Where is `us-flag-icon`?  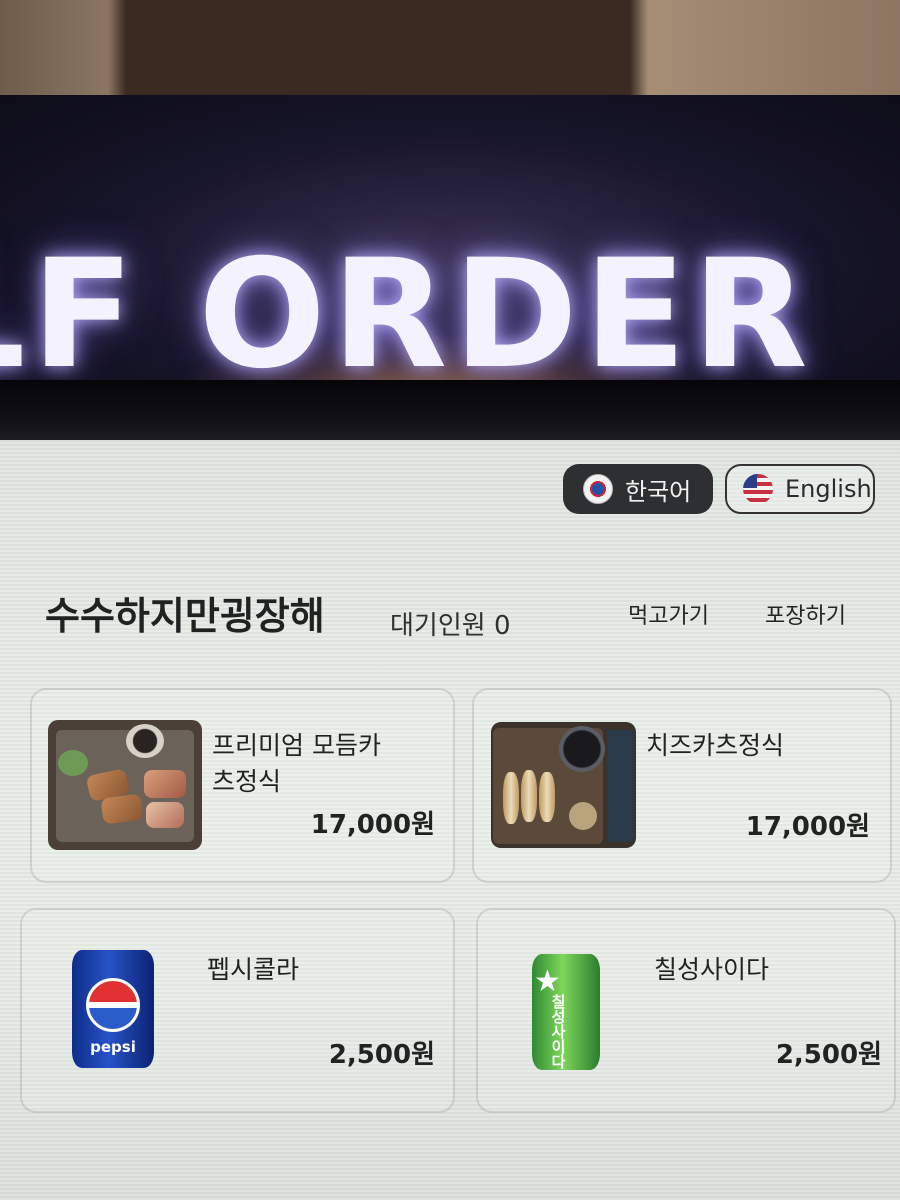
us-flag-icon is located at coordinates (758, 489).